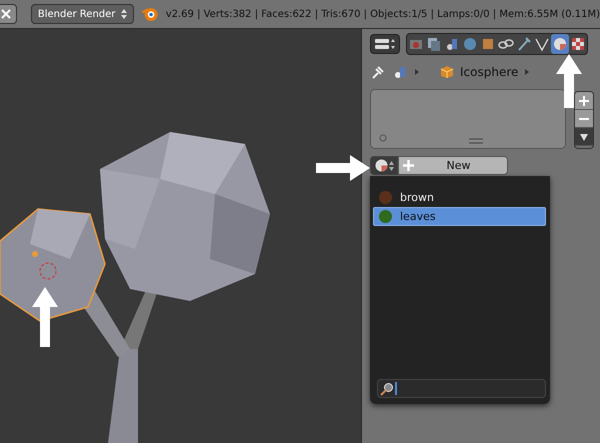 Image resolution: width=600 pixels, height=443 pixels. What do you see at coordinates (461, 388) in the screenshot?
I see `search-field` at bounding box center [461, 388].